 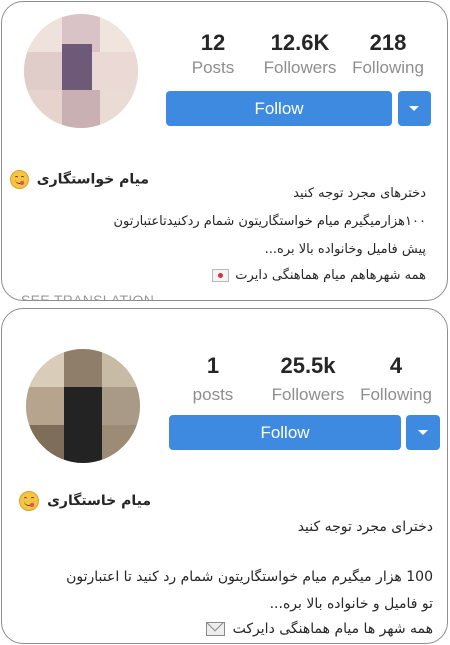 I want to click on profile-name-text: میام خاستگاری, so click(x=99, y=501).